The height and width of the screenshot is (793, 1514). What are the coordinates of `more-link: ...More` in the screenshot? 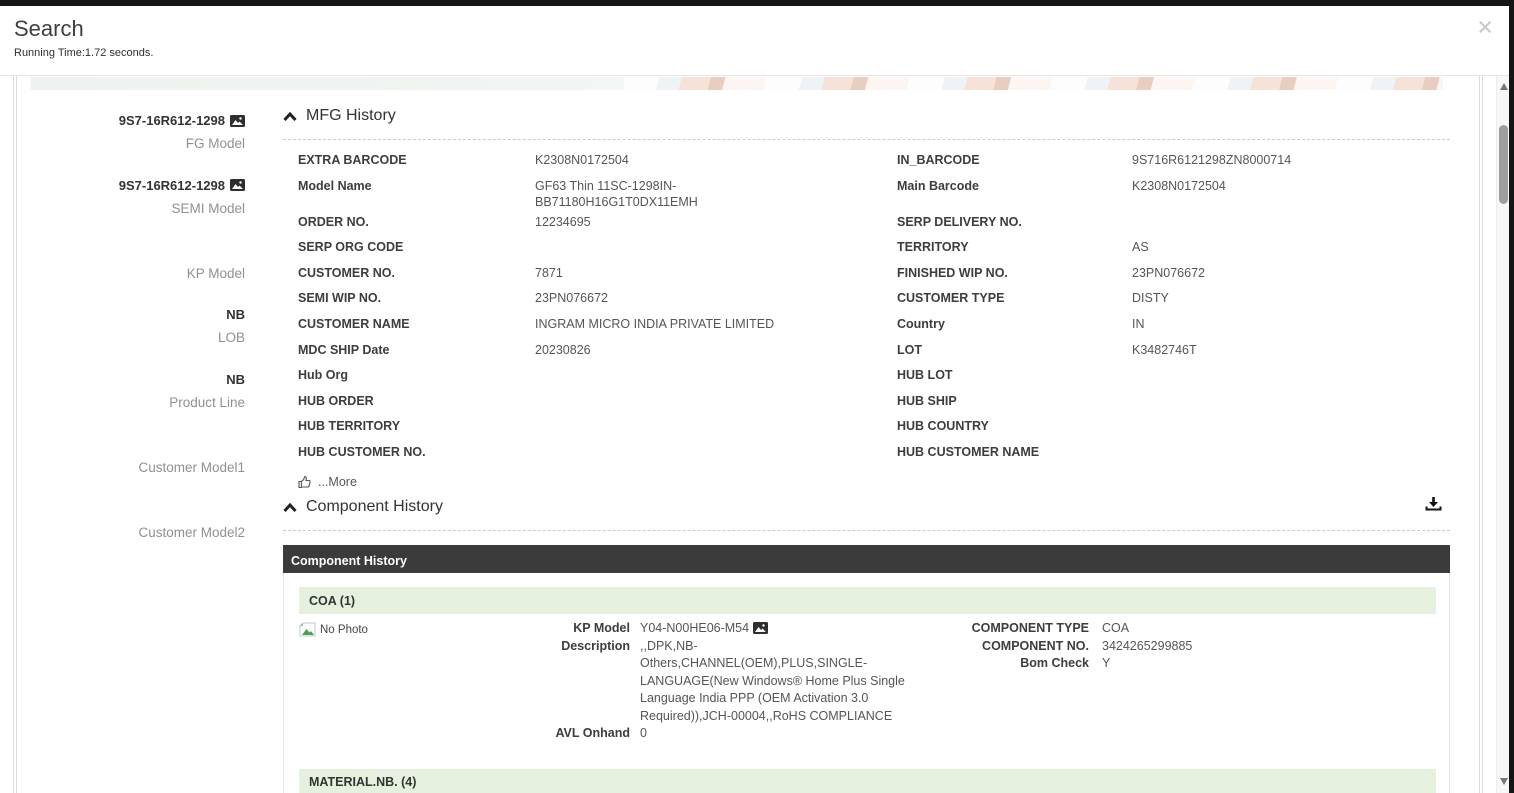 It's located at (327, 482).